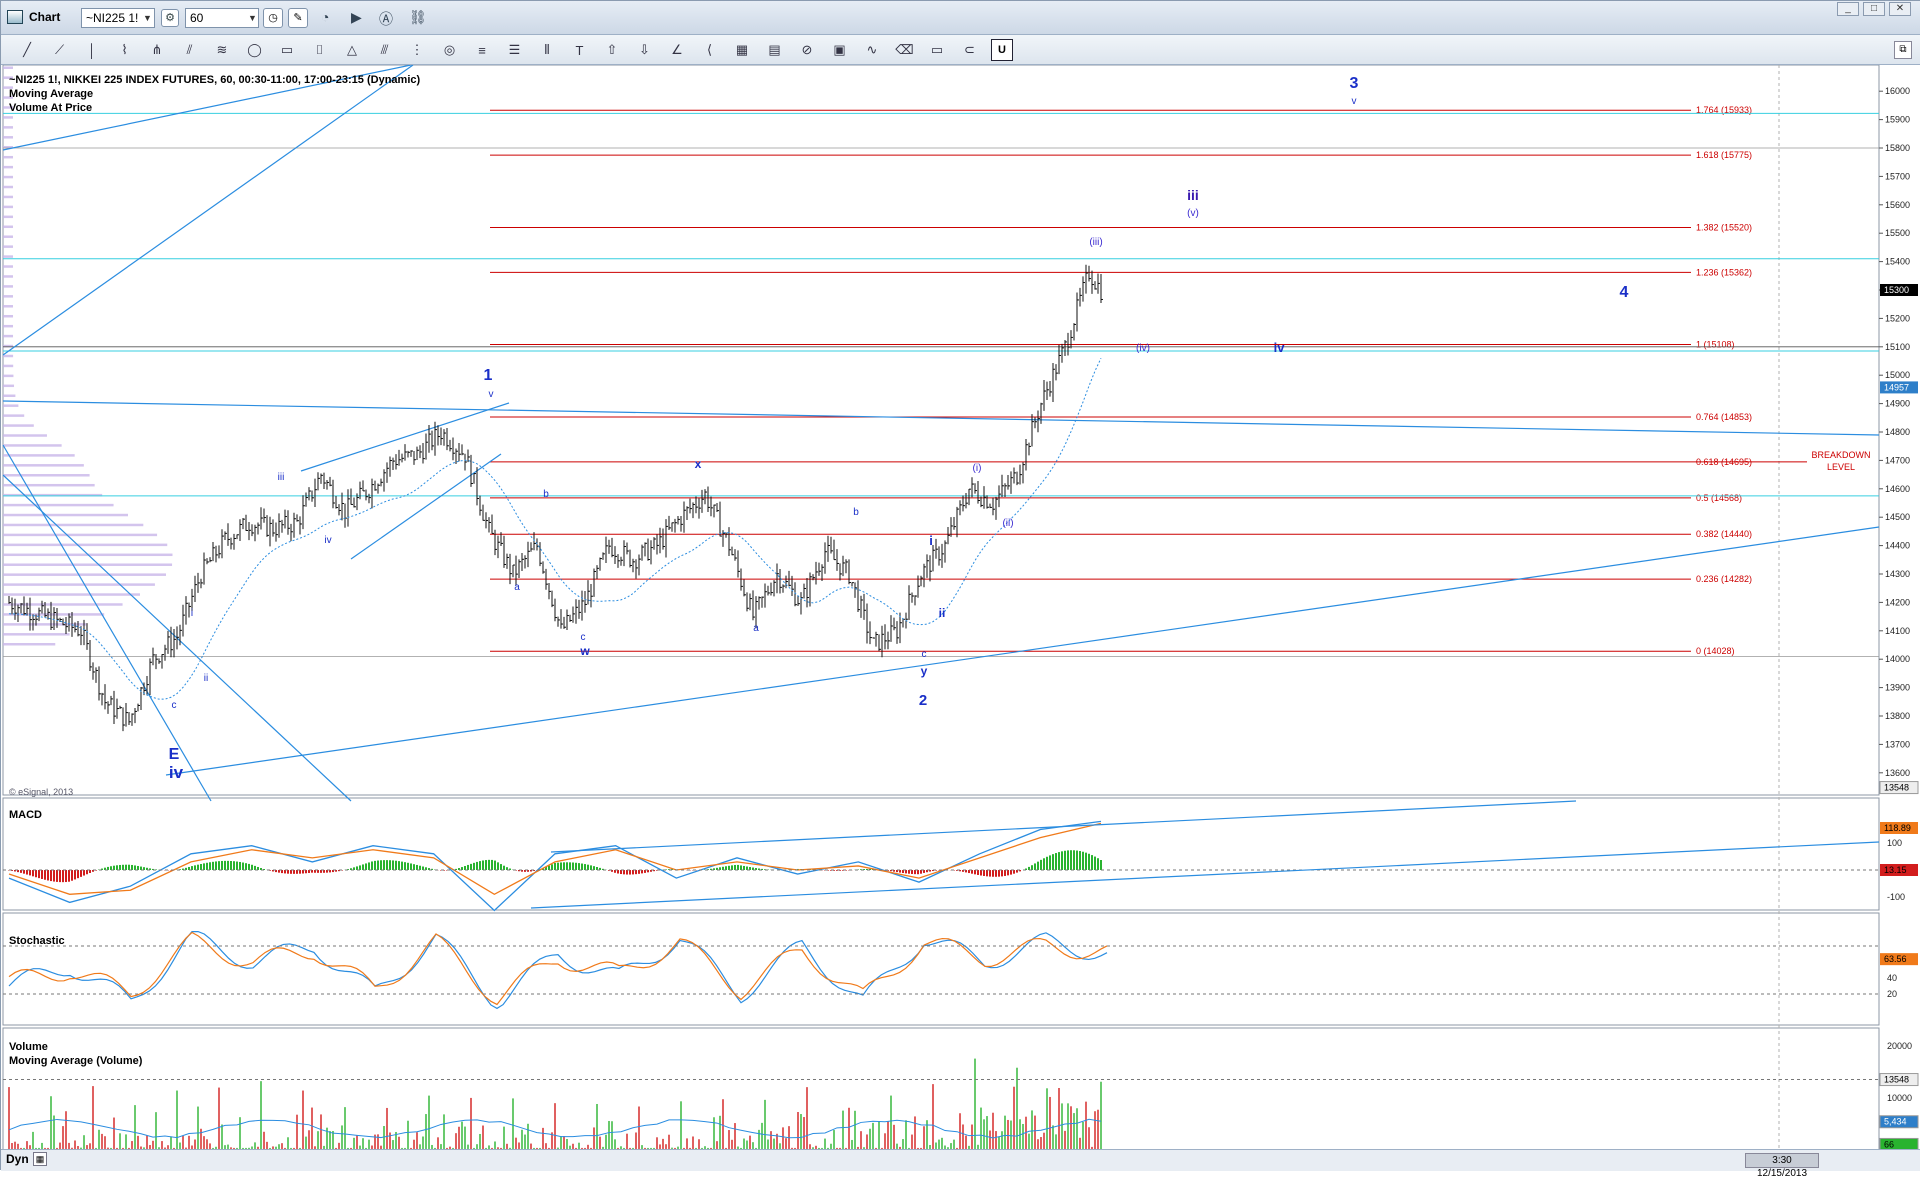 Image resolution: width=1920 pixels, height=1180 pixels. What do you see at coordinates (1715, 651) in the screenshot?
I see `fib-label: 0 (14028)` at bounding box center [1715, 651].